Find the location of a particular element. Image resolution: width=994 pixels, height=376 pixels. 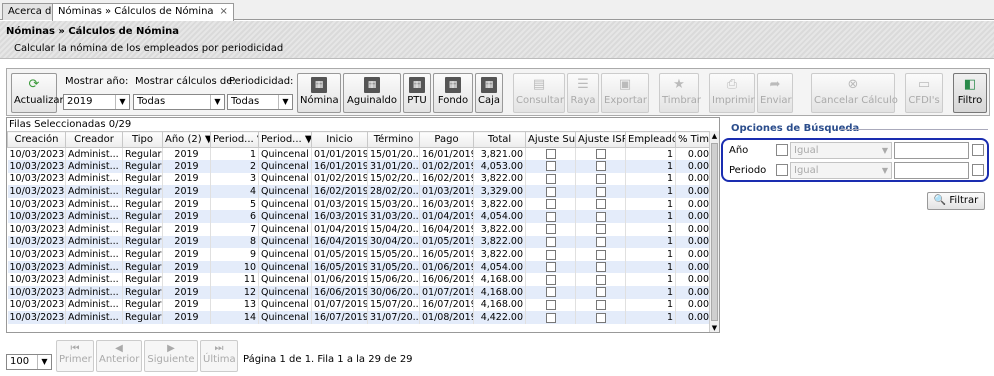

consultar-button: ▤ Consultar is located at coordinates (539, 93).